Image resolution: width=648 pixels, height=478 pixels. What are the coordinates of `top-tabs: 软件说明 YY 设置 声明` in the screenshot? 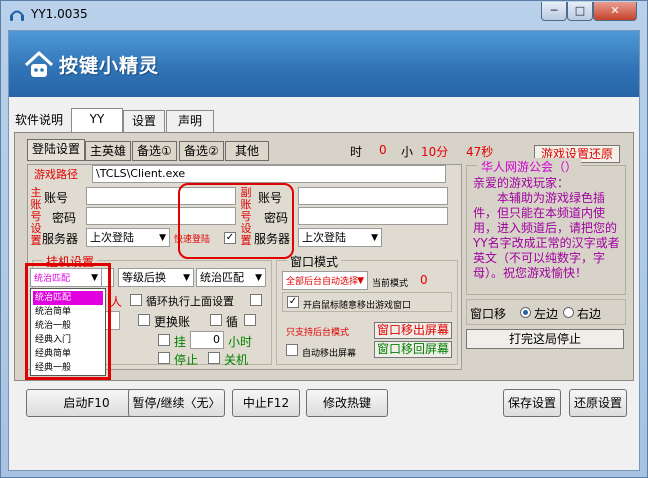 It's located at (324, 120).